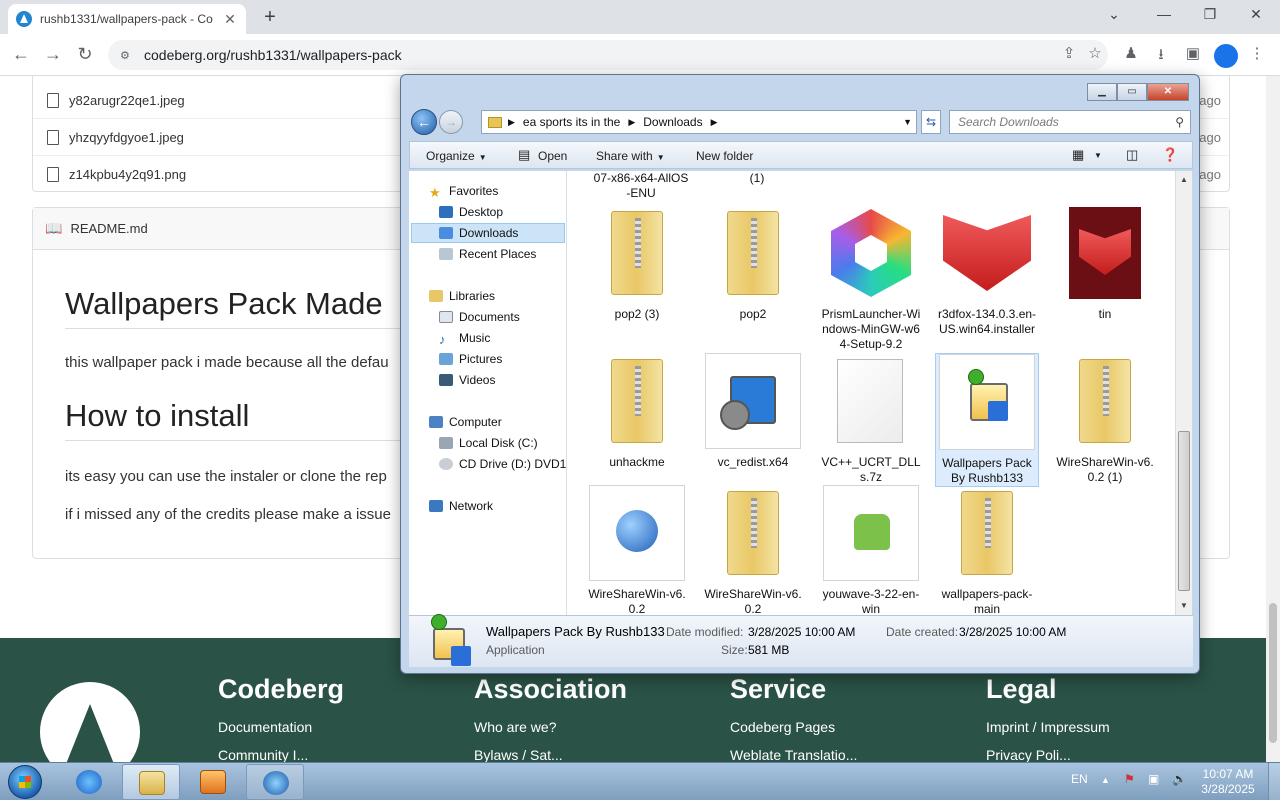 This screenshot has height=800, width=1280. Describe the element at coordinates (275, 782) in the screenshot. I see `taskbar-browser` at that location.